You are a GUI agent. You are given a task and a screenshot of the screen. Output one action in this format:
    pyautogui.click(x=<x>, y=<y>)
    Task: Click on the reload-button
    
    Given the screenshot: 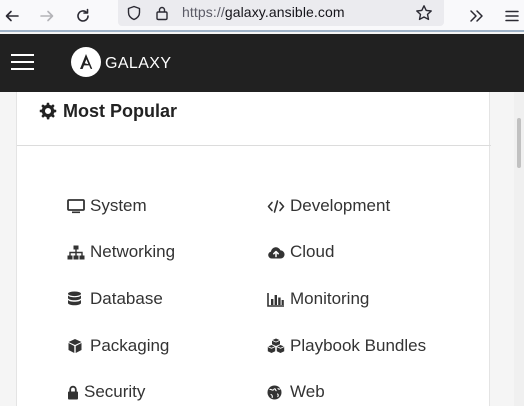 What is the action you would take?
    pyautogui.click(x=83, y=16)
    